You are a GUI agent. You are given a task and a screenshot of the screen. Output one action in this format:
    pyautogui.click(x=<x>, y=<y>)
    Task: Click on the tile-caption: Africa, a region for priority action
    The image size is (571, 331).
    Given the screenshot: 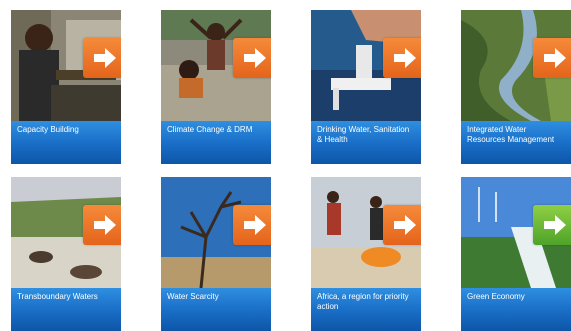 What is the action you would take?
    pyautogui.click(x=366, y=309)
    